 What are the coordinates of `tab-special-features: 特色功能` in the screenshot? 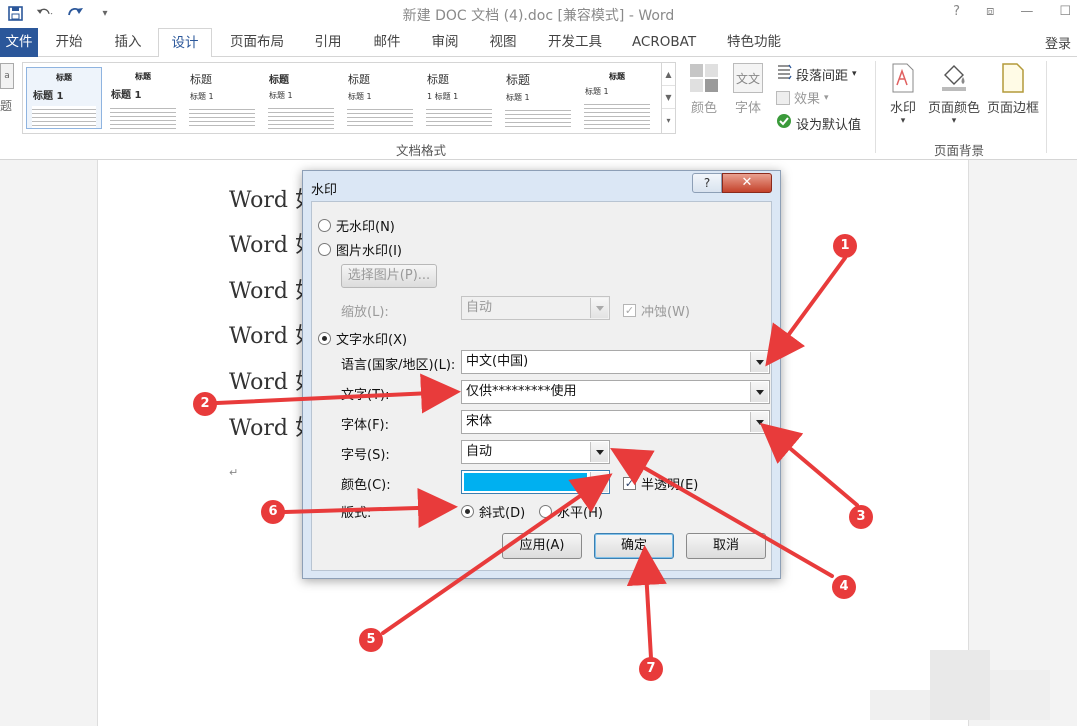 It's located at (754, 42).